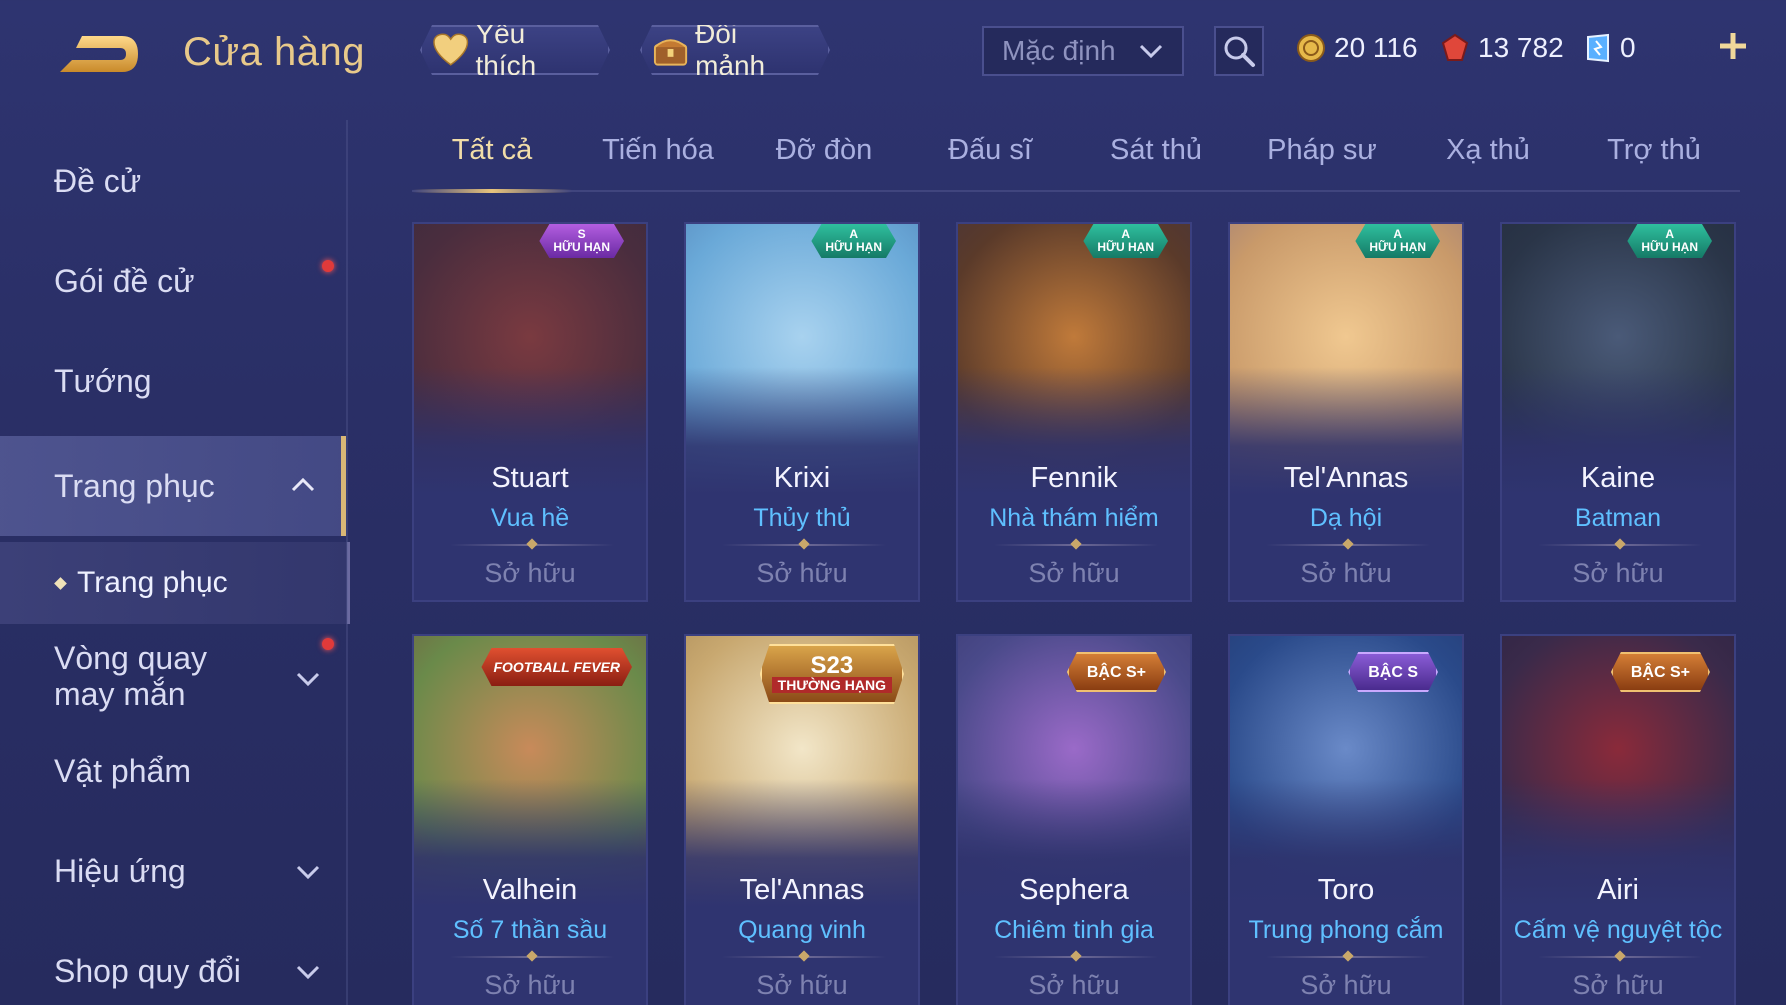 Image resolution: width=1786 pixels, height=1005 pixels. I want to click on voucher-icon, so click(1598, 48).